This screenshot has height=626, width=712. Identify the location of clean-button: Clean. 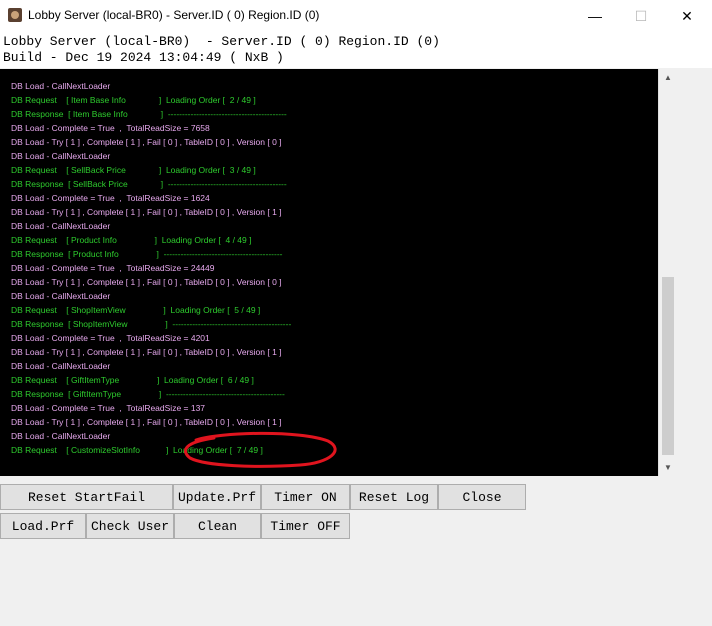
(217, 526).